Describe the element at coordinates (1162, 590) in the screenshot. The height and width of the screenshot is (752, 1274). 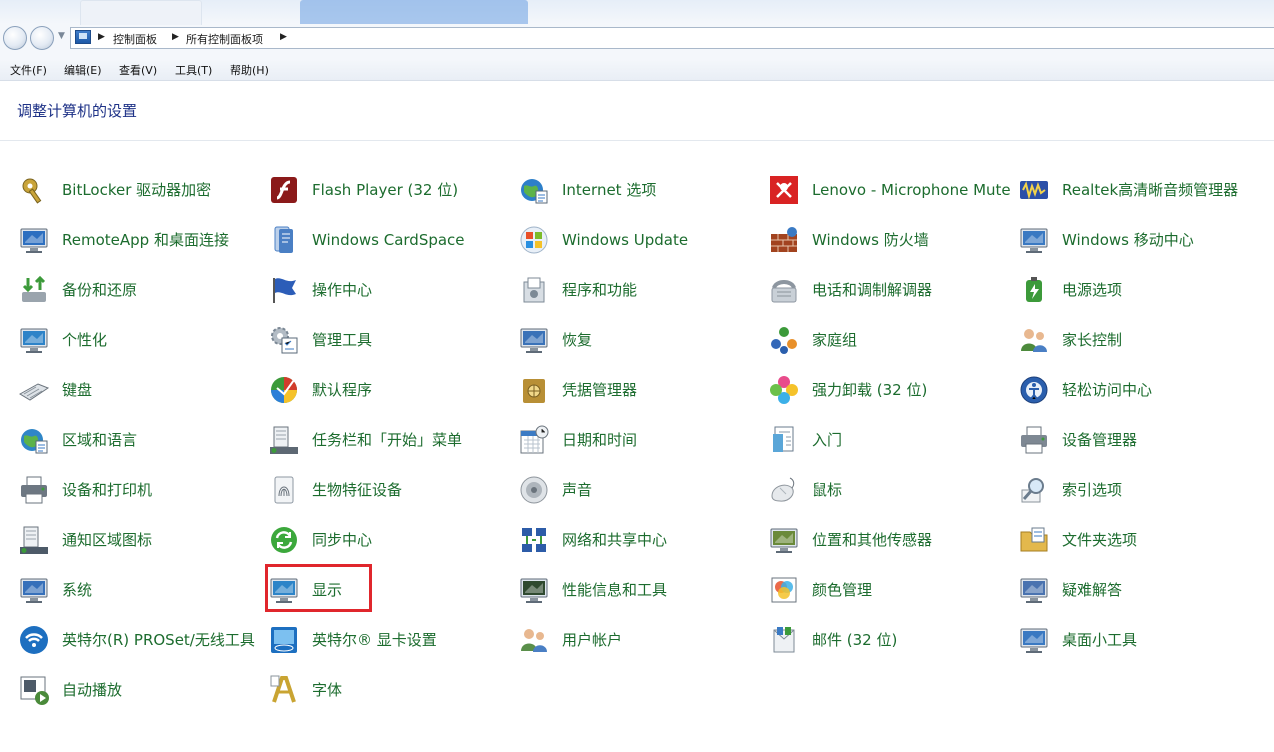
I see `control-panel-item-label: 疑难解答` at that location.